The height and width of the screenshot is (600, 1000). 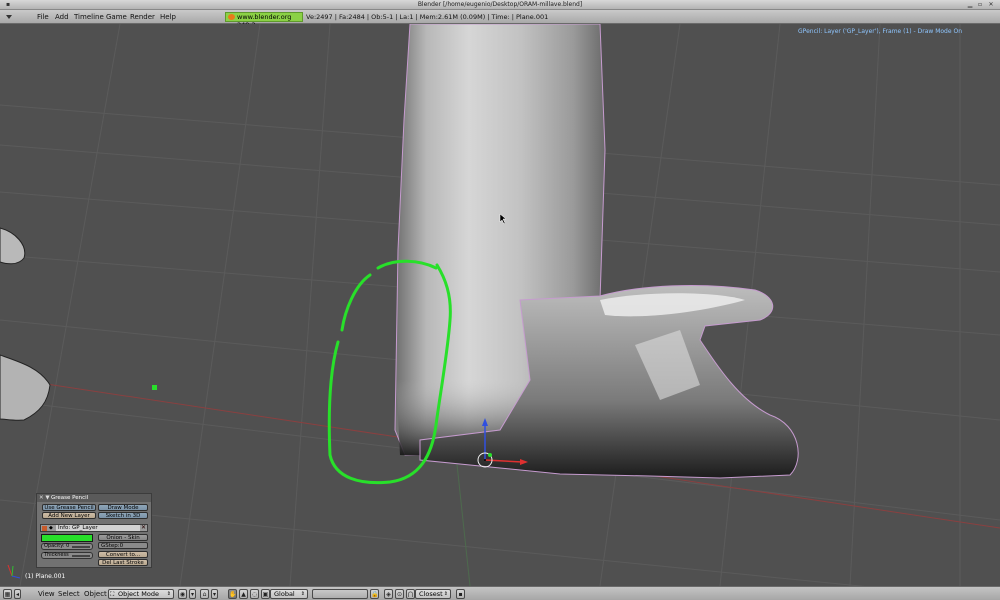 I want to click on thickness-slider: Thickness, so click(x=67, y=555).